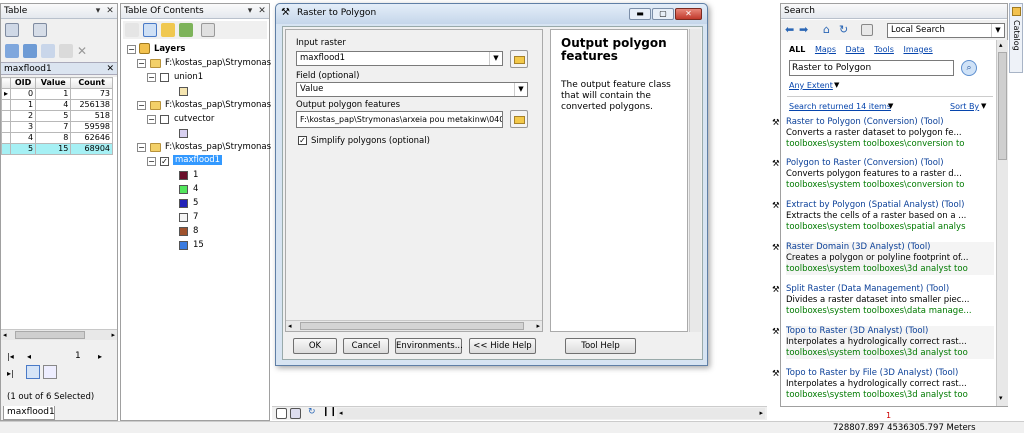  What do you see at coordinates (100, 356) in the screenshot?
I see `next-record-icon: ▸` at bounding box center [100, 356].